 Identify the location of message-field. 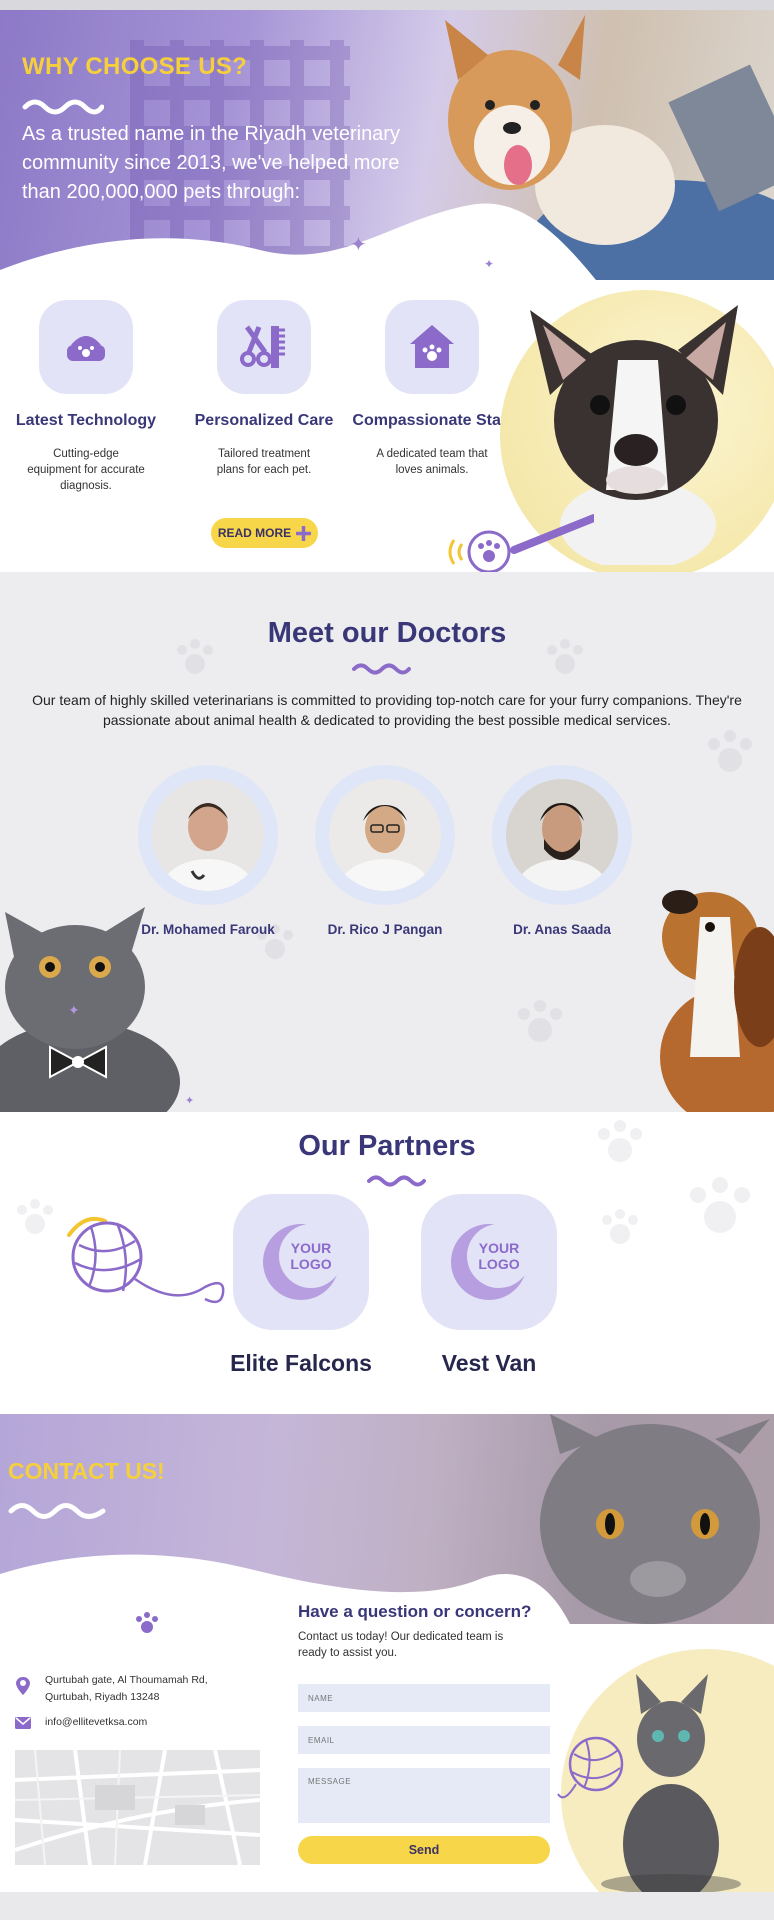
(424, 1795).